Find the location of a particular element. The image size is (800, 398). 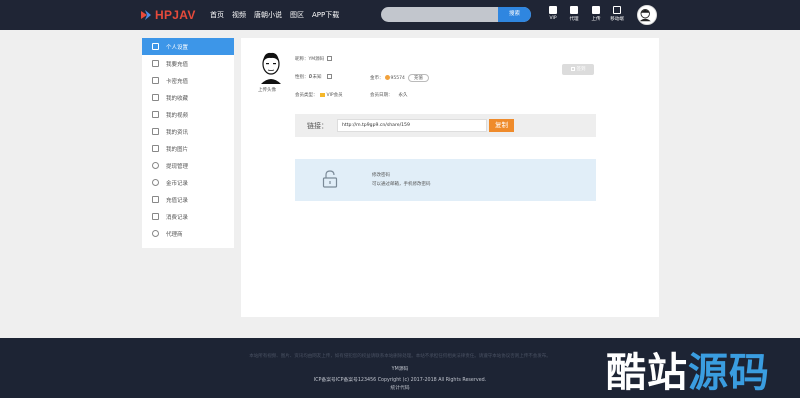

sidebar-item-withdraw: 提现管理 is located at coordinates (188, 165).